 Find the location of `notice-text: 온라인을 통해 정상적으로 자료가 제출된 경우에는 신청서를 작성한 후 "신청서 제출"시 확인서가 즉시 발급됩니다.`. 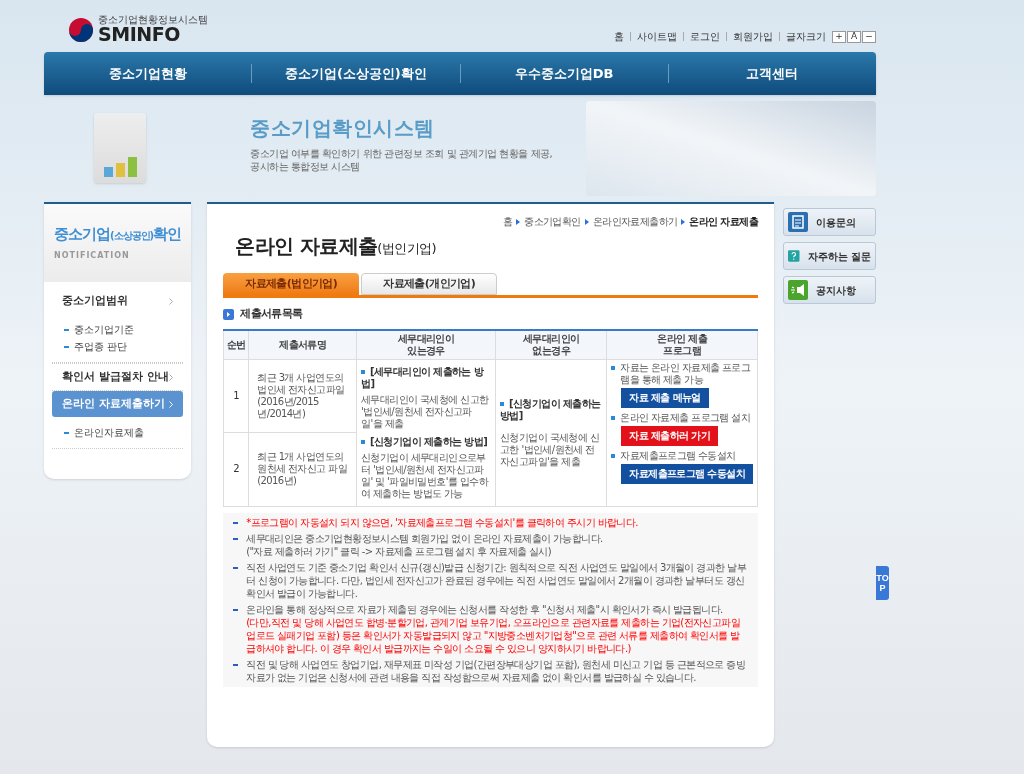

notice-text: 온라인을 통해 정상적으로 자료가 제출된 경우에는 신청서를 작성한 후 "신청서 제출"시 확인서가 즉시 발급됩니다. is located at coordinates (485, 609).